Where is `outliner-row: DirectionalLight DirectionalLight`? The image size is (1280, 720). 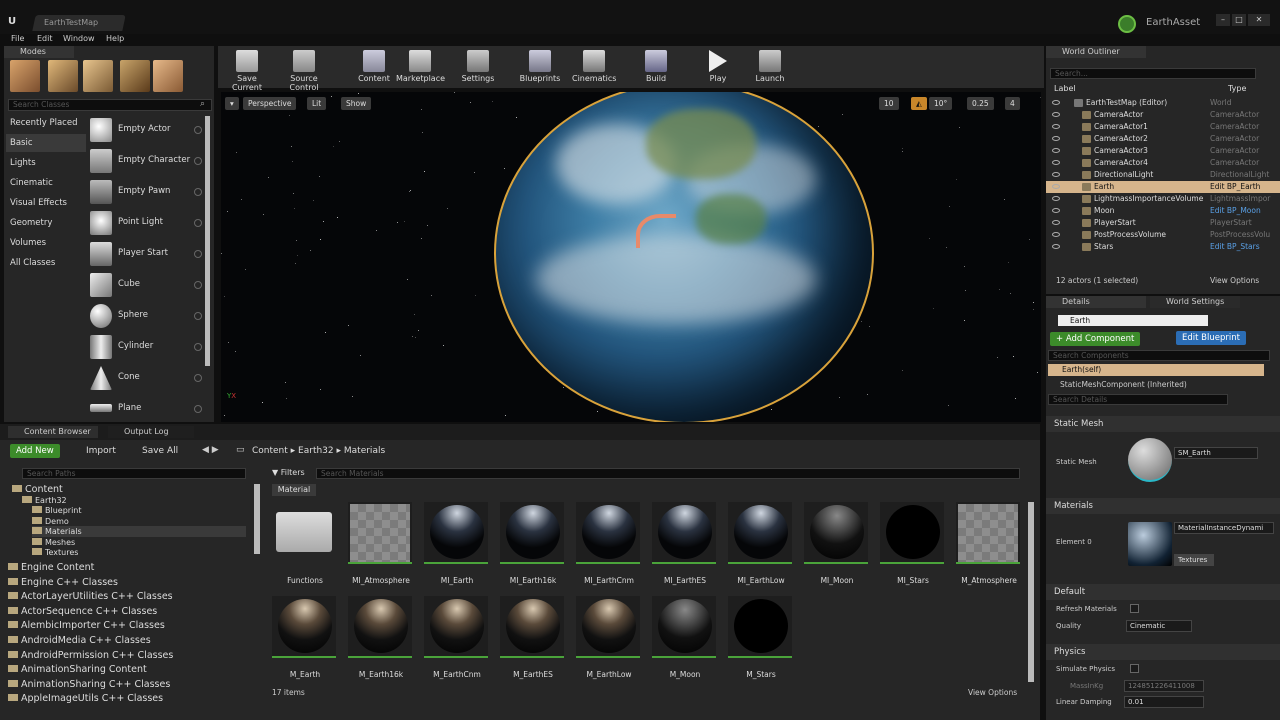
outliner-row: DirectionalLight DirectionalLight is located at coordinates (1163, 175).